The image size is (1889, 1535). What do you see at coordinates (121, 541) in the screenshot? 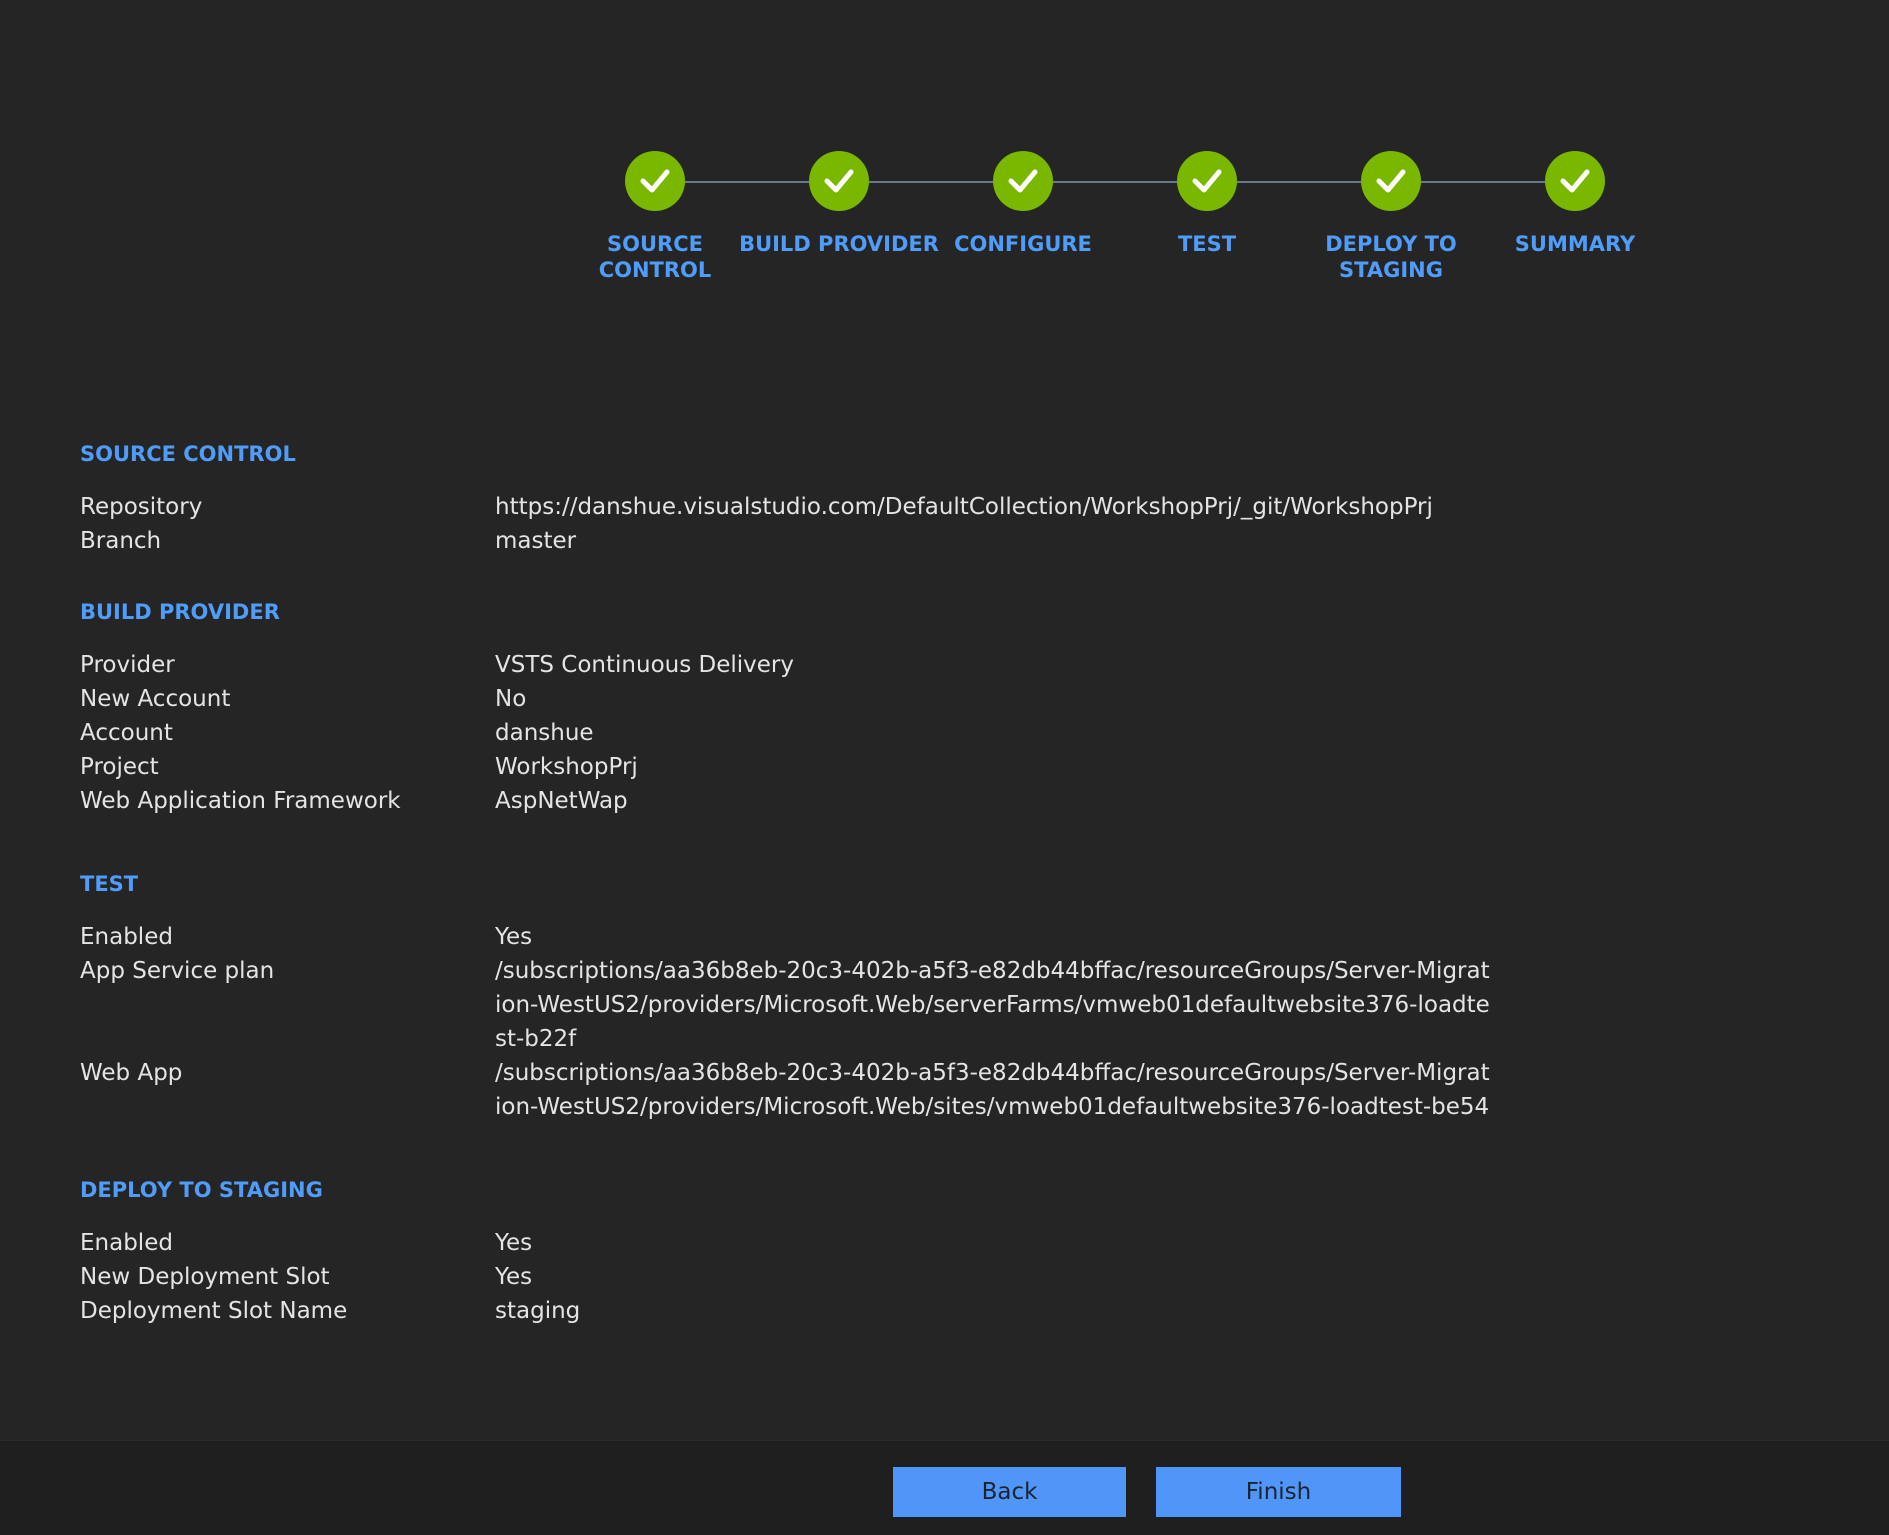
I see `summary-key: Branch` at bounding box center [121, 541].